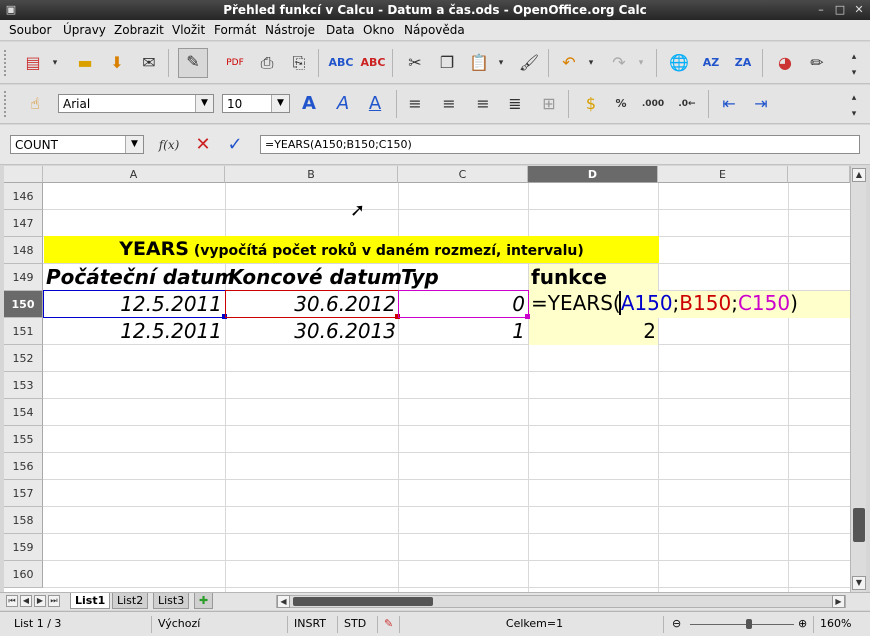 The height and width of the screenshot is (636, 870). Describe the element at coordinates (315, 277) in the screenshot. I see `cell-b149: Koncové datum` at that location.